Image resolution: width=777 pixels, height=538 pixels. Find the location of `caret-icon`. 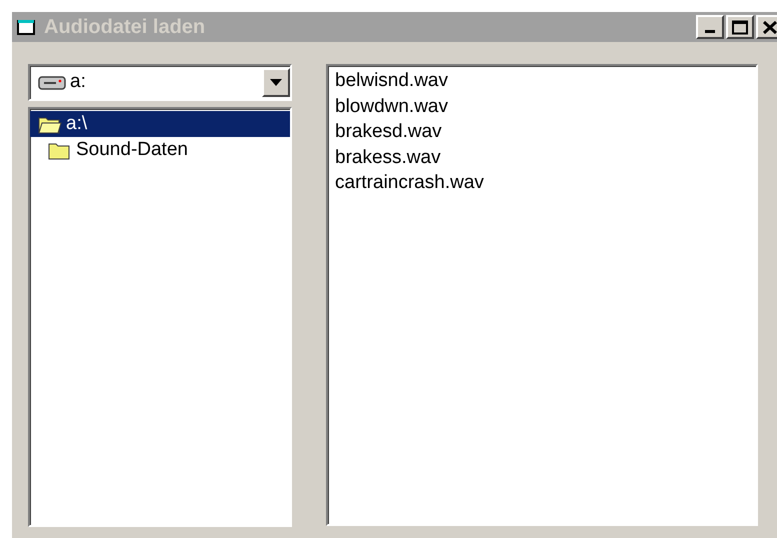

caret-icon is located at coordinates (276, 82).